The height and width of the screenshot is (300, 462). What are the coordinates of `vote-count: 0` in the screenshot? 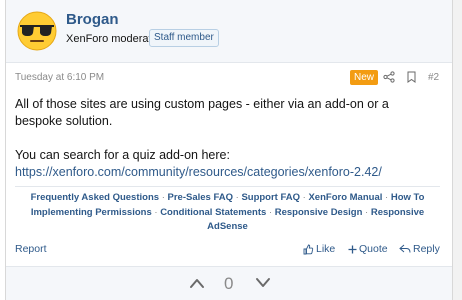 It's located at (229, 283).